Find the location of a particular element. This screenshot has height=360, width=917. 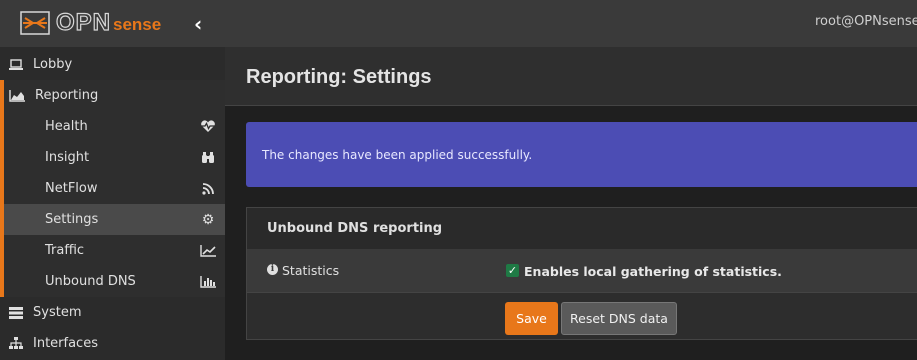

statistics-checkbox: ✓ is located at coordinates (512, 270).